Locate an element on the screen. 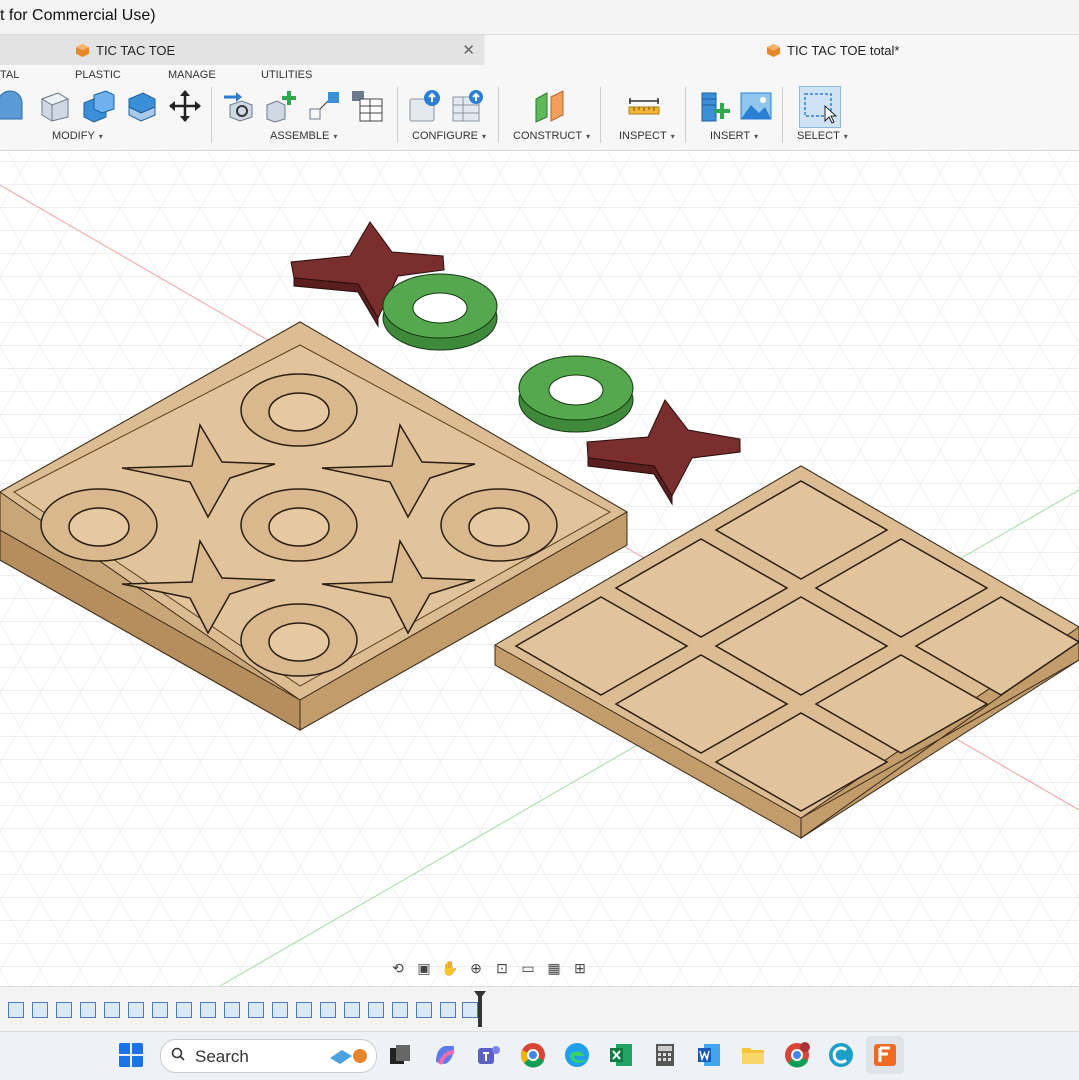 This screenshot has height=1080, width=1079. fillet-icon is located at coordinates (55, 106).